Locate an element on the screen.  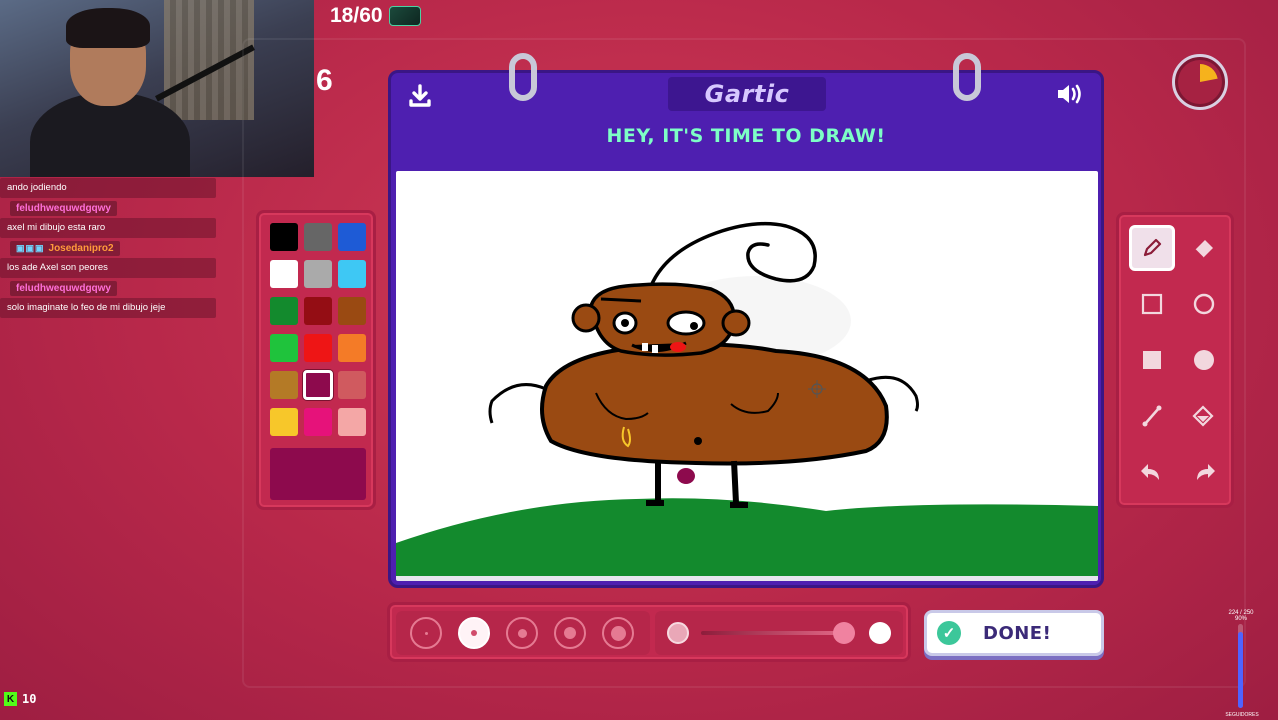
color-palette is located at coordinates (316, 360).